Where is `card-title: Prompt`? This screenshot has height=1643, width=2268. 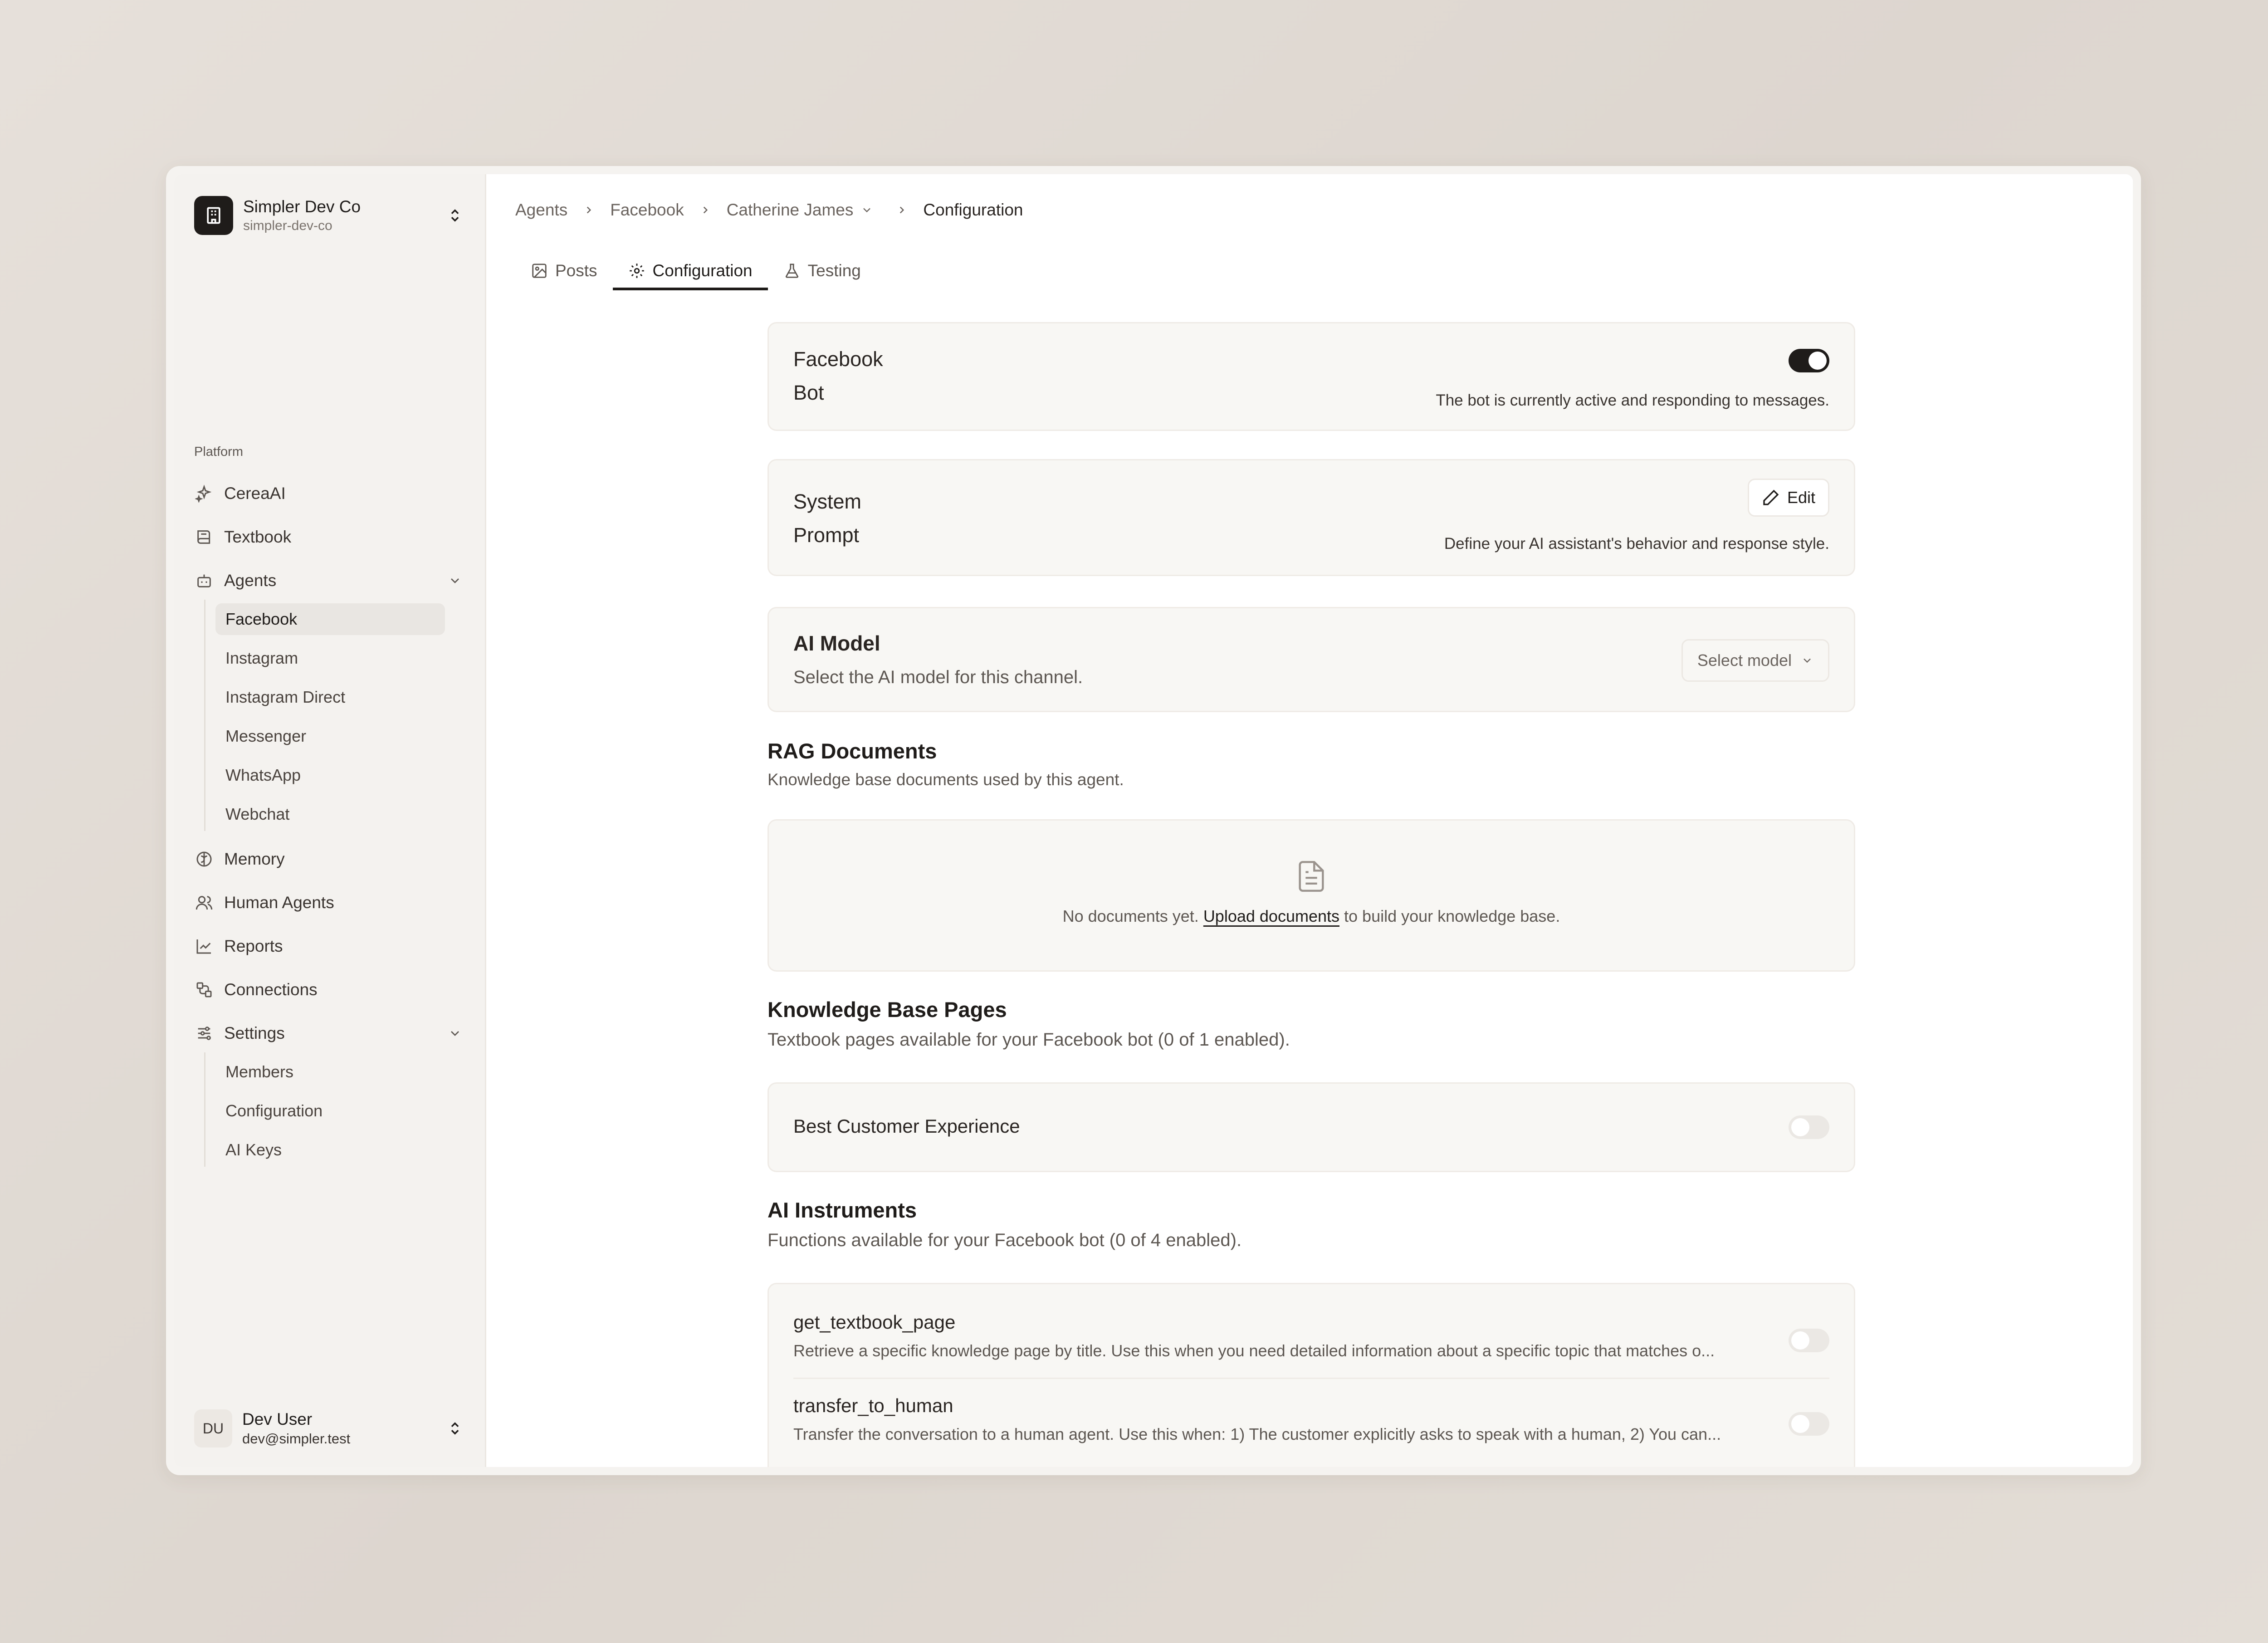
card-title: Prompt is located at coordinates (827, 535).